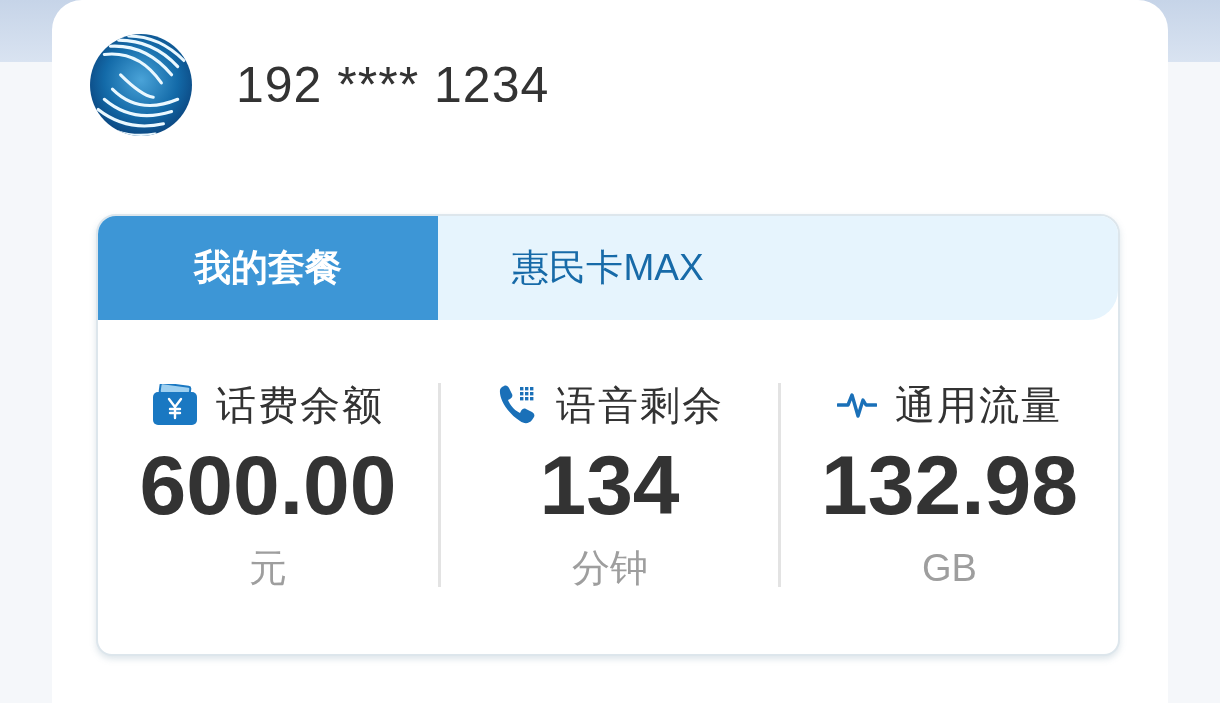  What do you see at coordinates (393, 85) in the screenshot?
I see `phone-number: 192 **** 1234` at bounding box center [393, 85].